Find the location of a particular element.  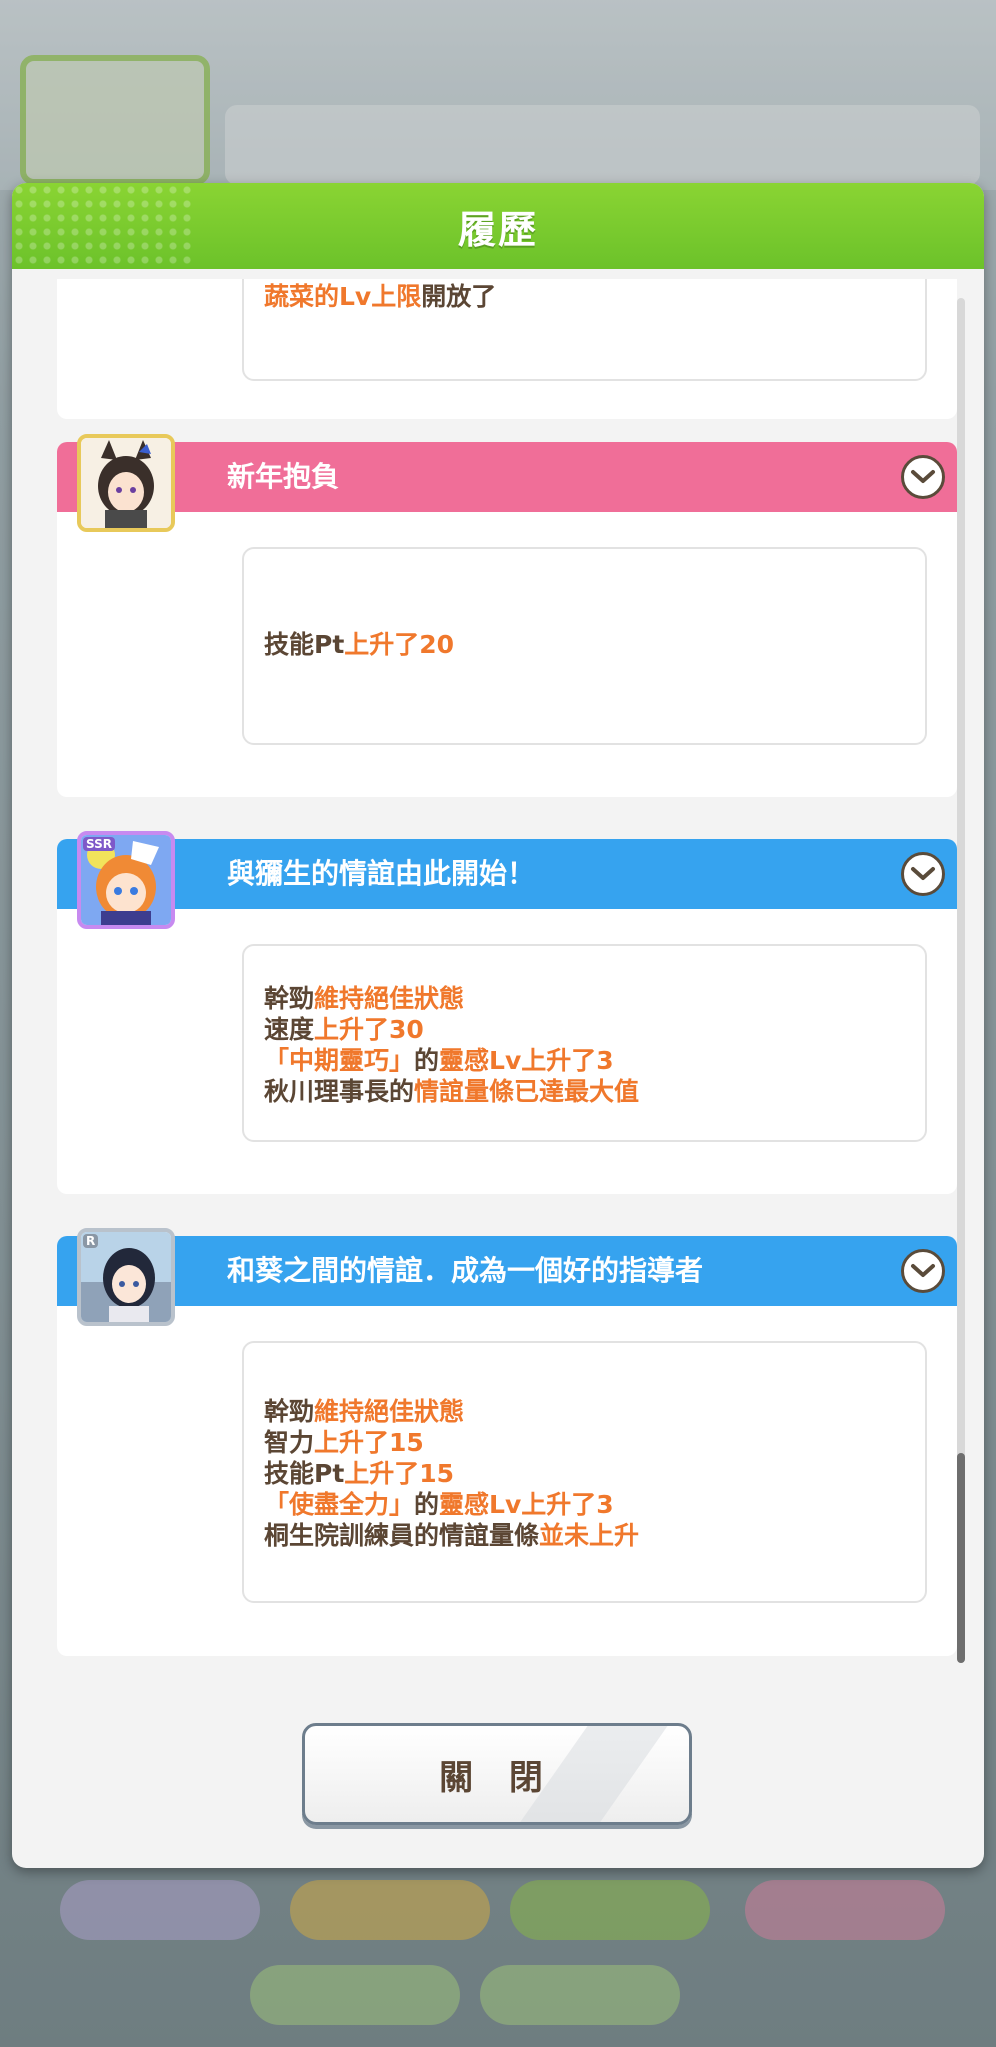

close-button: 關 閉 is located at coordinates (497, 1774).